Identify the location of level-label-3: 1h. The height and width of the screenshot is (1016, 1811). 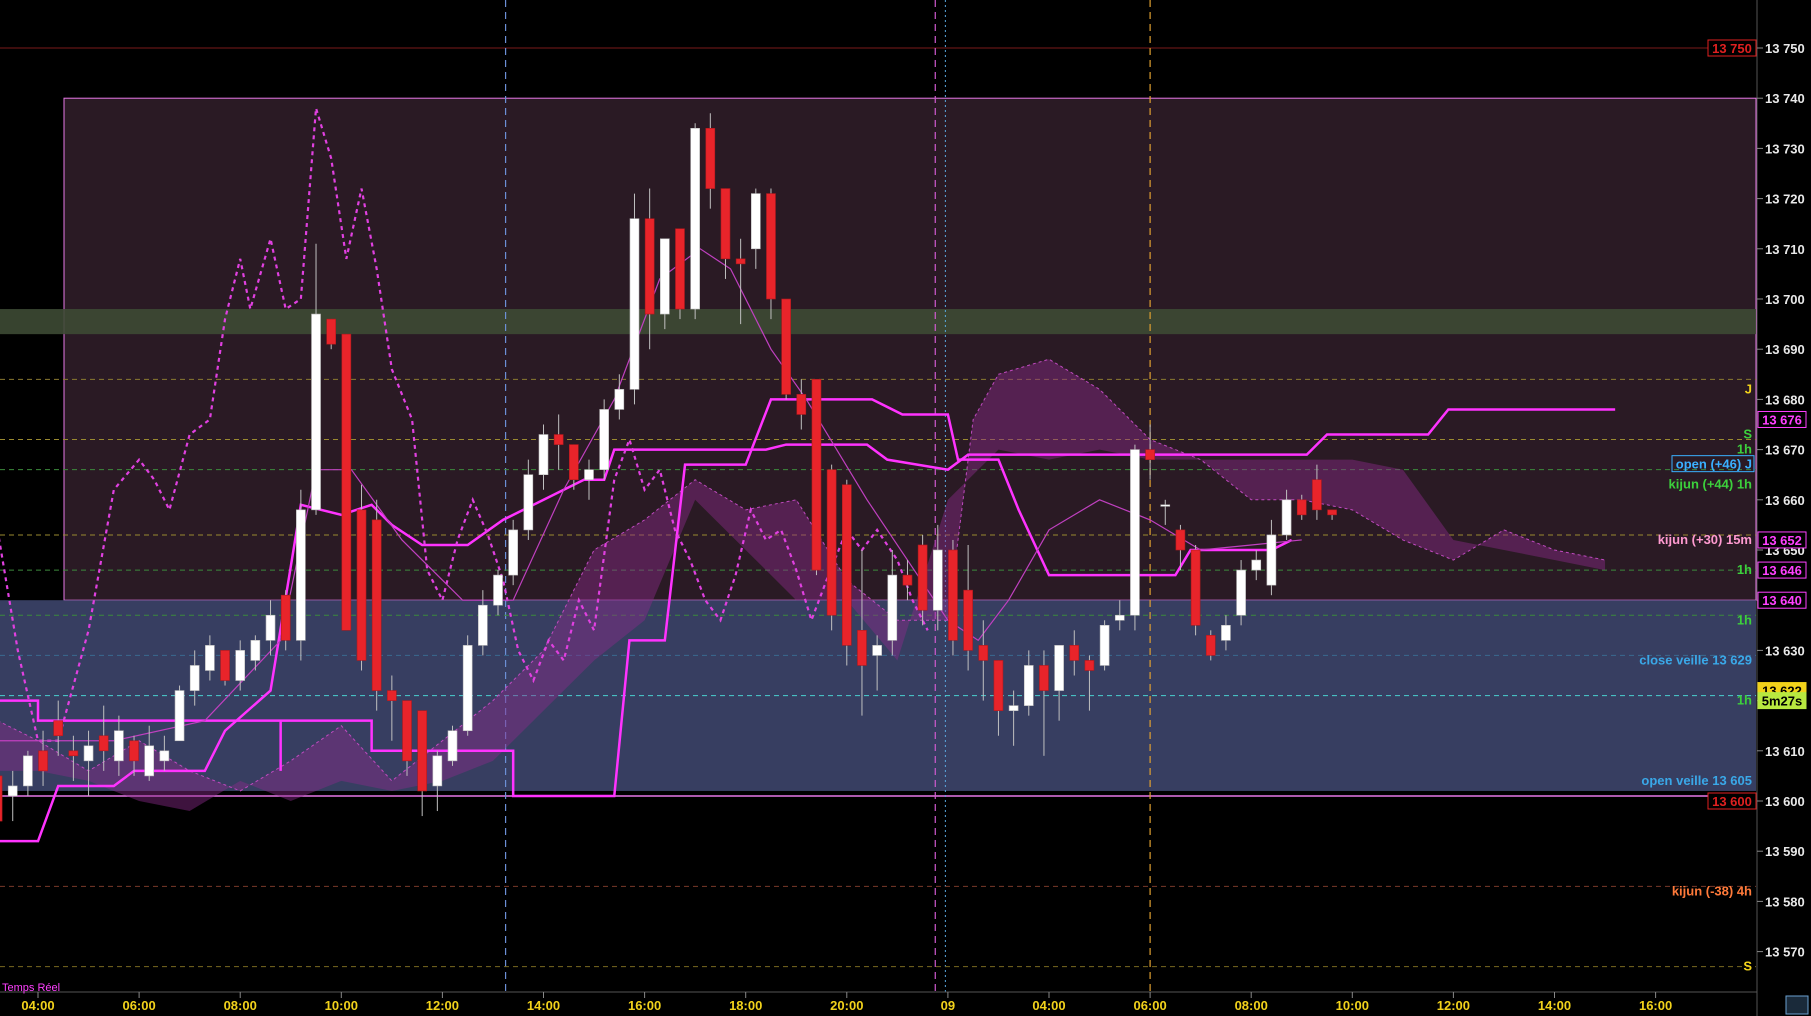
(1744, 569).